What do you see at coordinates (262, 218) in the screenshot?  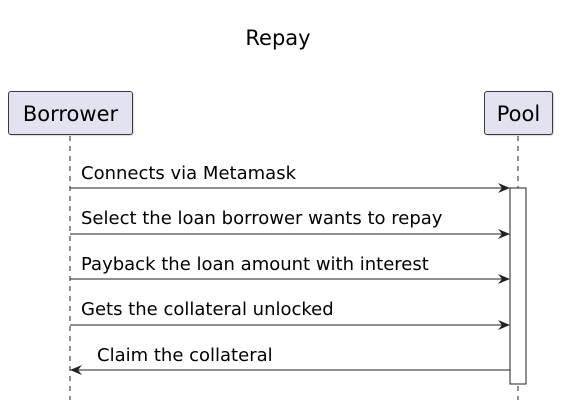 I see `message-label: Select the loan borrower wants to repay` at bounding box center [262, 218].